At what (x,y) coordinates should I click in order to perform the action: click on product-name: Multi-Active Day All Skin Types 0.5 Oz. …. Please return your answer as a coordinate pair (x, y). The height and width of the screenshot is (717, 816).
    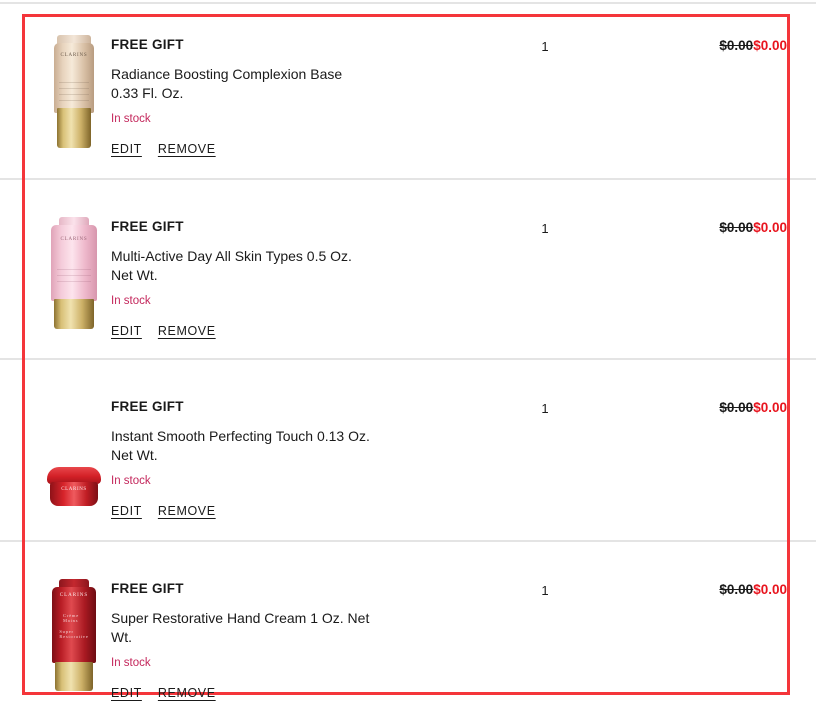
    Looking at the image, I should click on (231, 265).